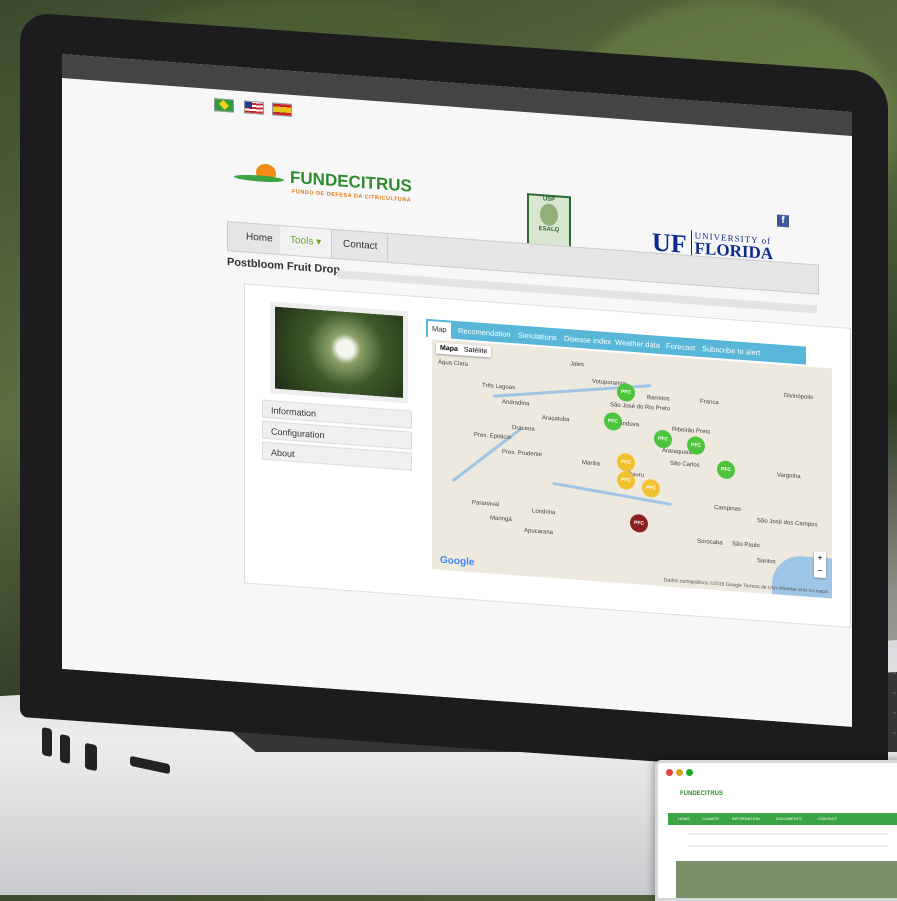 The image size is (897, 901). I want to click on brazil-flag-icon, so click(224, 105).